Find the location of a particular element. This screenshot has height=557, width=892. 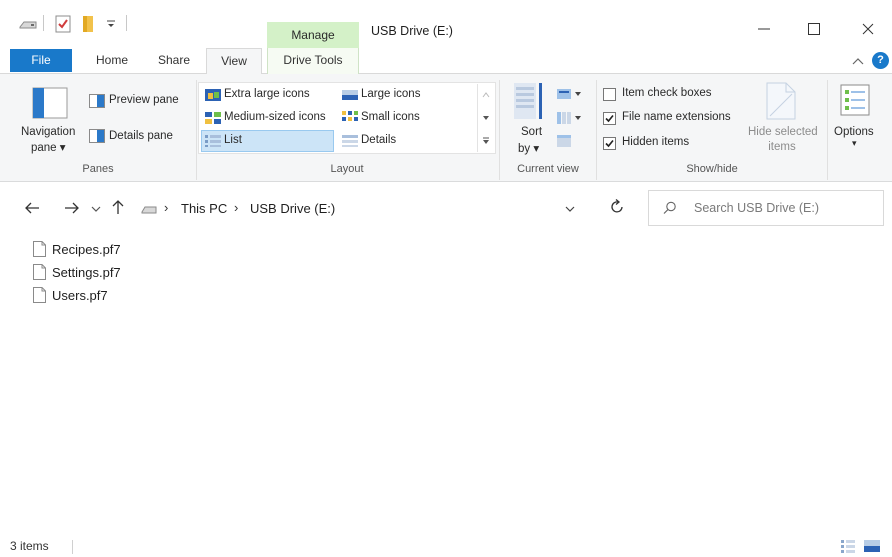

large-icons-option: Large icons is located at coordinates (390, 94).